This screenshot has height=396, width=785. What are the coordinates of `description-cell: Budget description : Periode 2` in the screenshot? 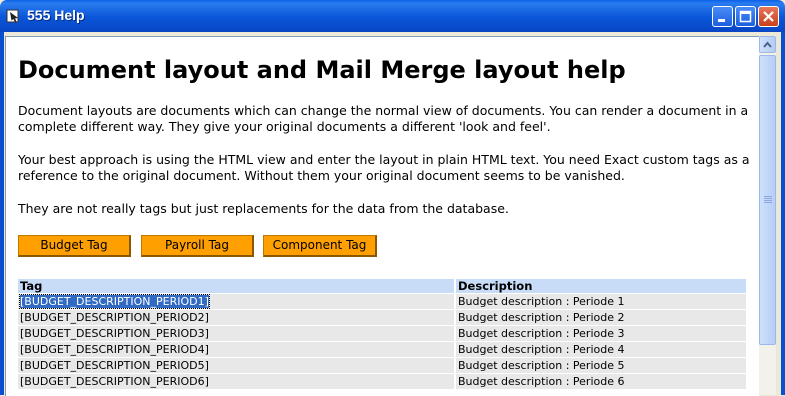 It's located at (601, 317).